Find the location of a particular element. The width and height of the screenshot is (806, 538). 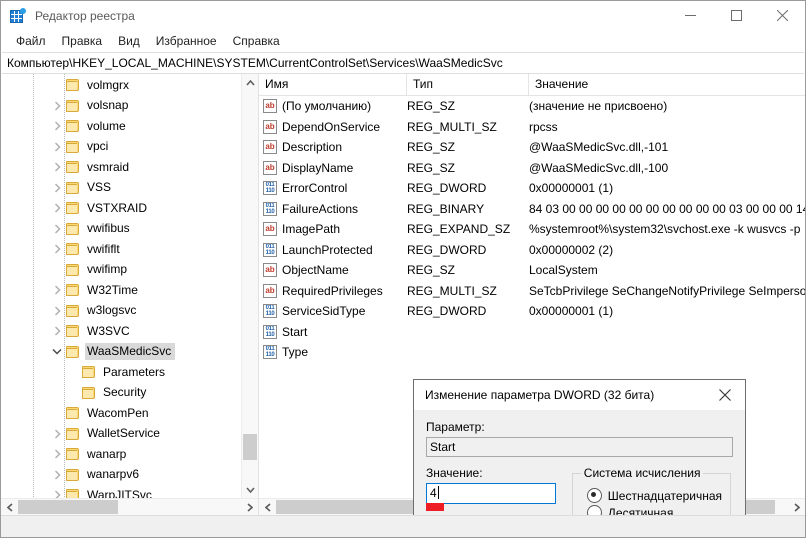

tree-node: W3SVC is located at coordinates (119, 331).